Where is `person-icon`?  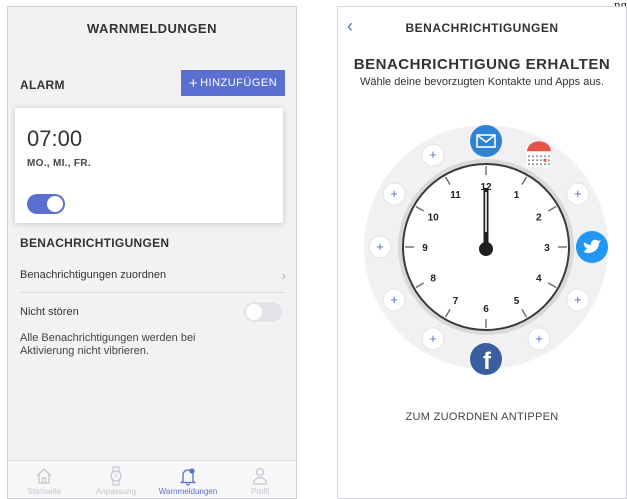
person-icon is located at coordinates (260, 476).